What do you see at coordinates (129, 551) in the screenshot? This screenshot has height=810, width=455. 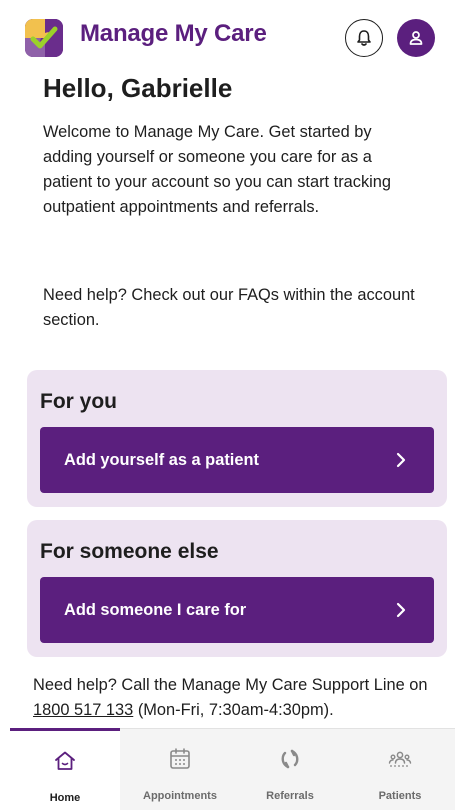 I see `for-someone-else-heading: For someone else` at bounding box center [129, 551].